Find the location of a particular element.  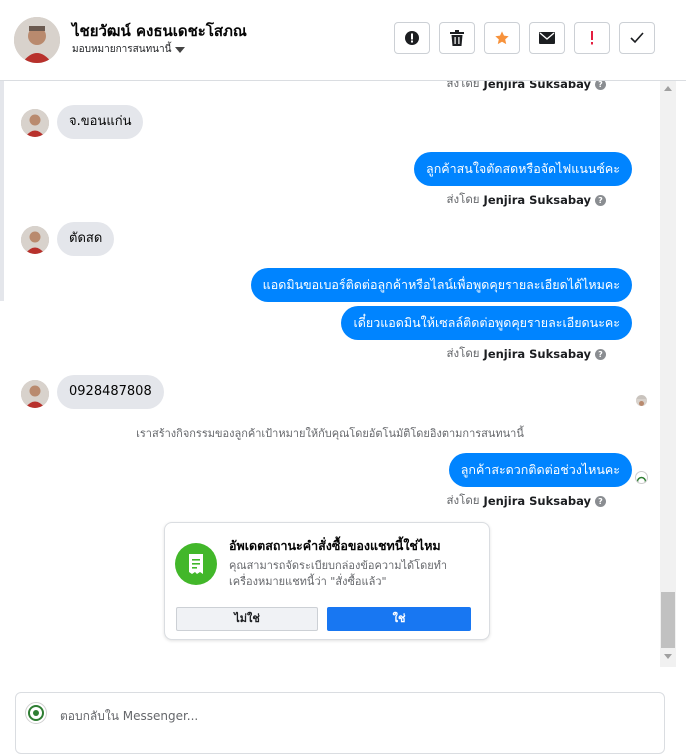

incoming-message: 0928487808 is located at coordinates (110, 392).